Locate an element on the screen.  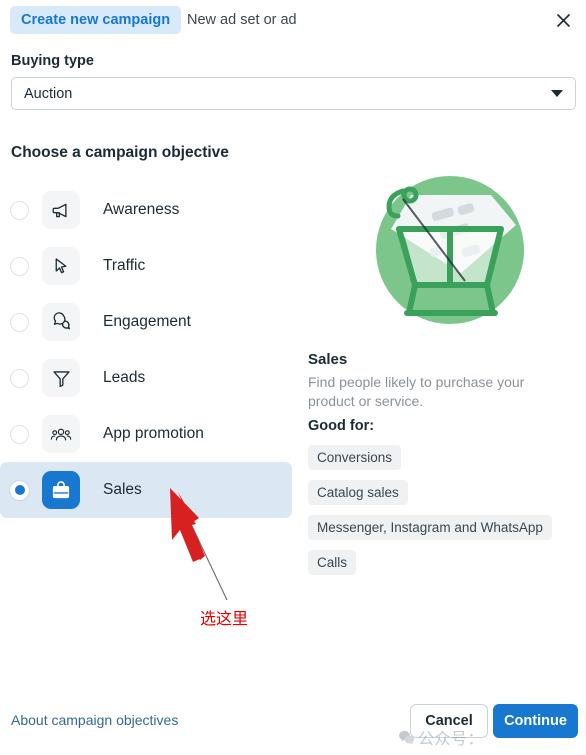
tag-conversions: Conversions is located at coordinates (355, 457).